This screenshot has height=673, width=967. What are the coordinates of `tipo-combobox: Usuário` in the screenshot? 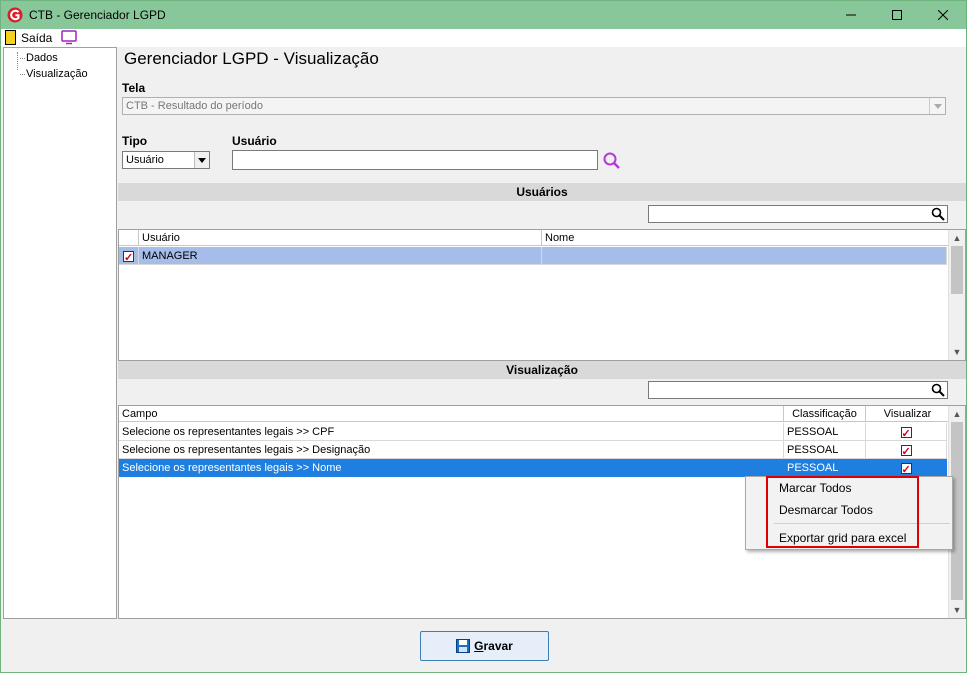 It's located at (166, 160).